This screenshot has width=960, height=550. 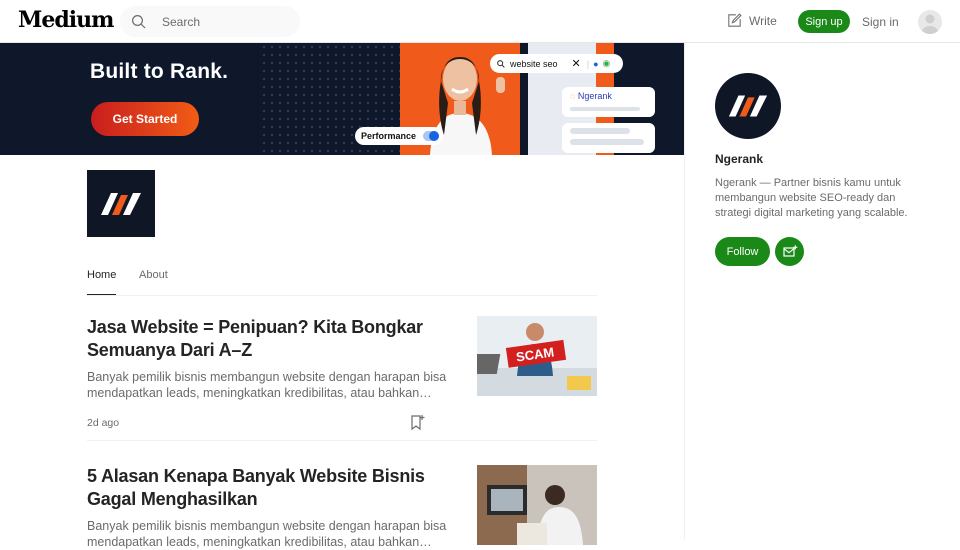 What do you see at coordinates (103, 423) in the screenshot?
I see `article-date: 2d ago` at bounding box center [103, 423].